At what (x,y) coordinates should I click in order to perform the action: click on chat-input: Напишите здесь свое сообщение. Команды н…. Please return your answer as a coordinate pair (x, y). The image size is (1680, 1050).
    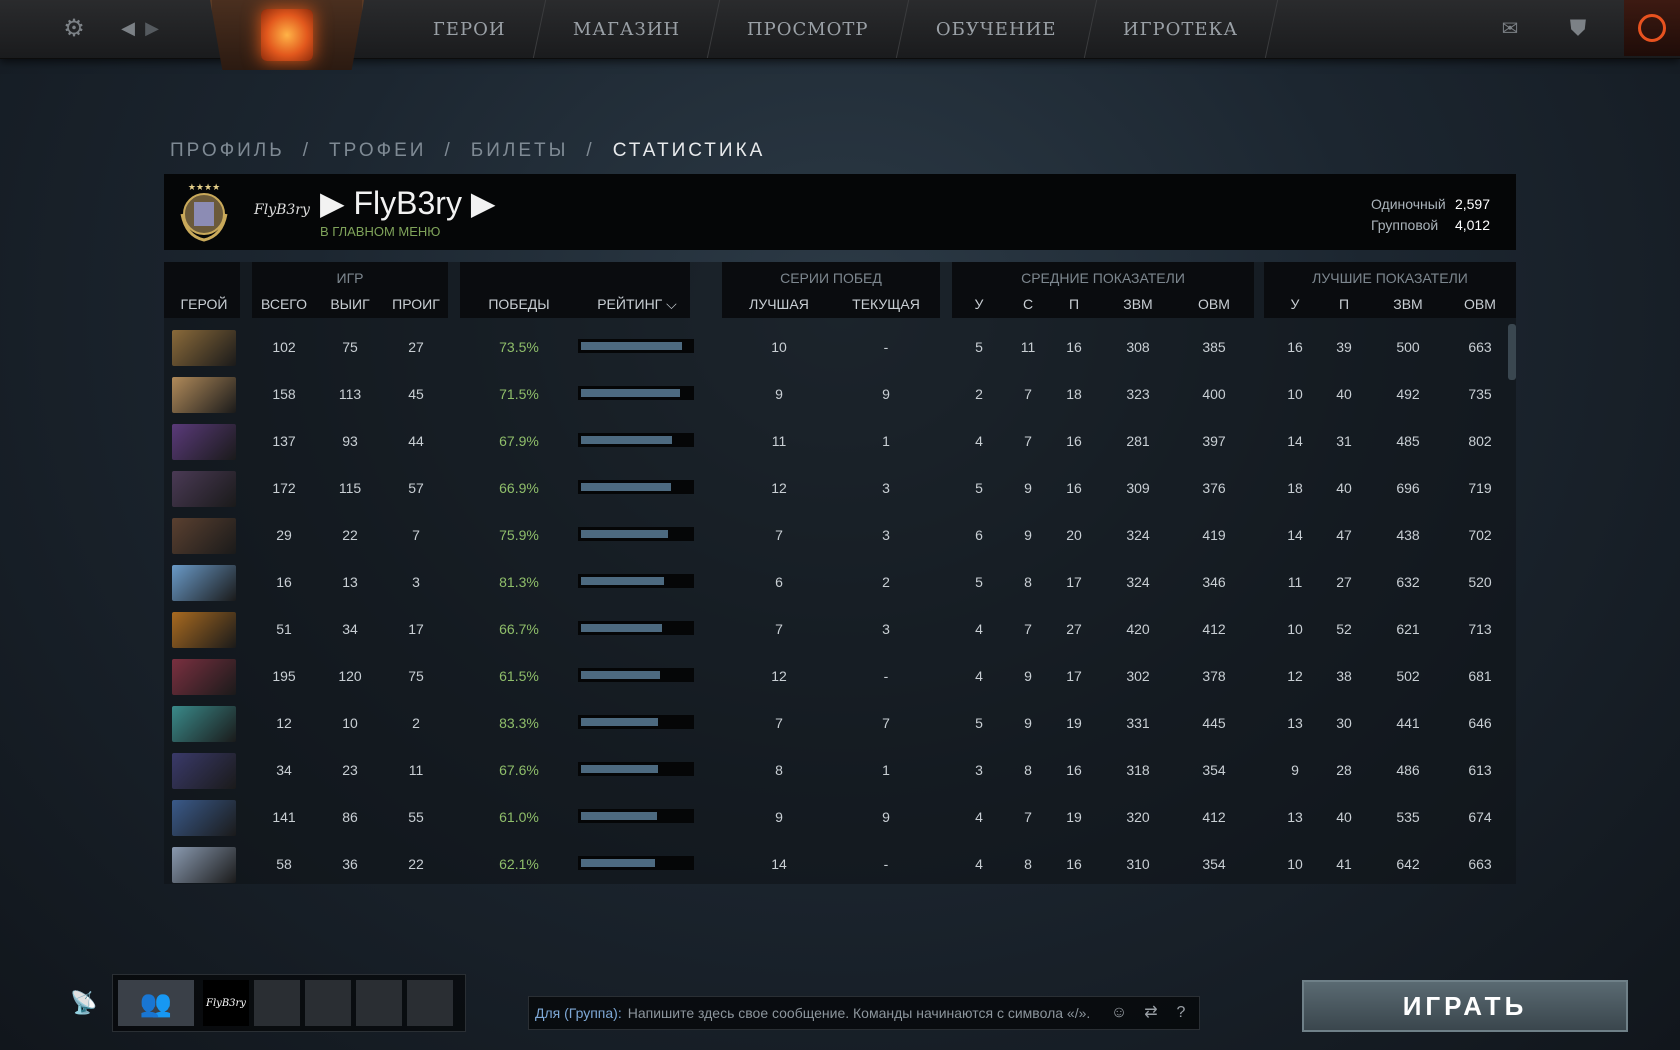
    Looking at the image, I should click on (859, 1013).